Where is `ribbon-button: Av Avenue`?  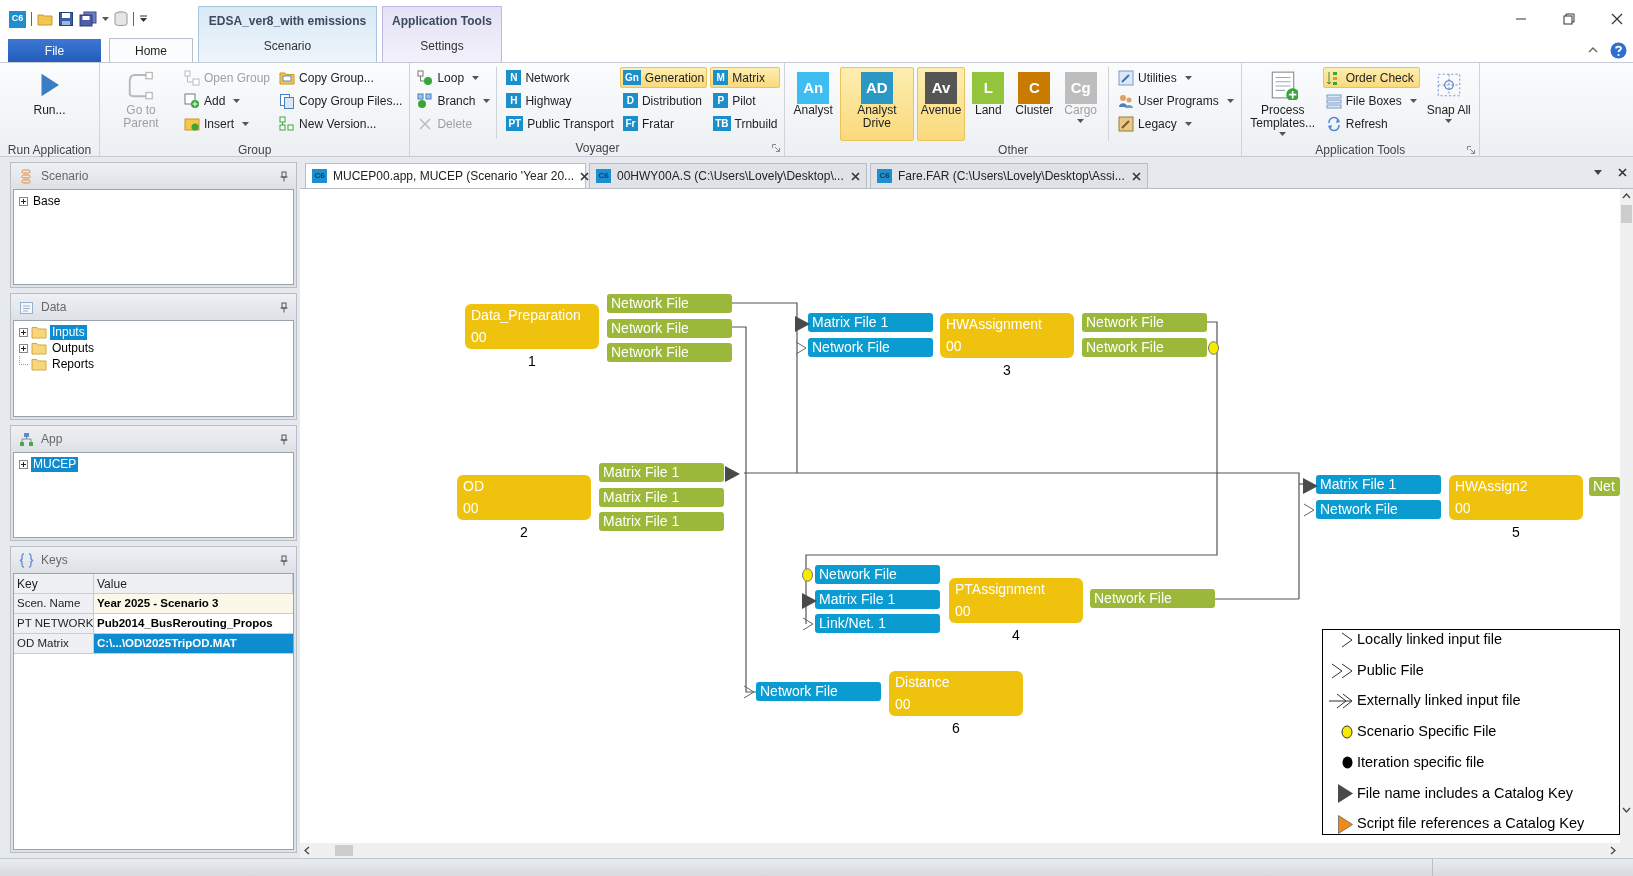 ribbon-button: Av Avenue is located at coordinates (941, 104).